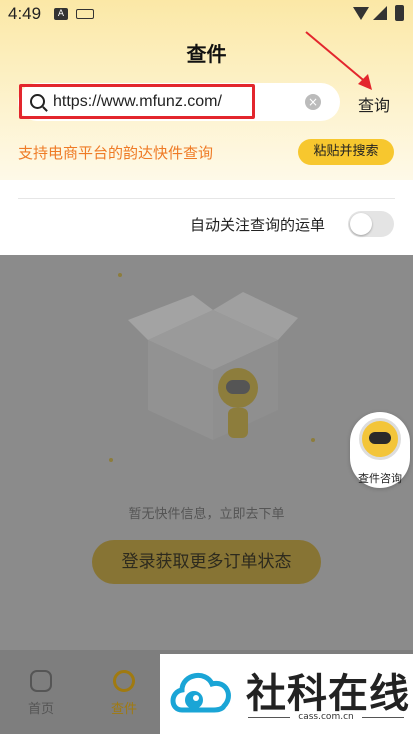  I want to click on signal-icon, so click(380, 13).